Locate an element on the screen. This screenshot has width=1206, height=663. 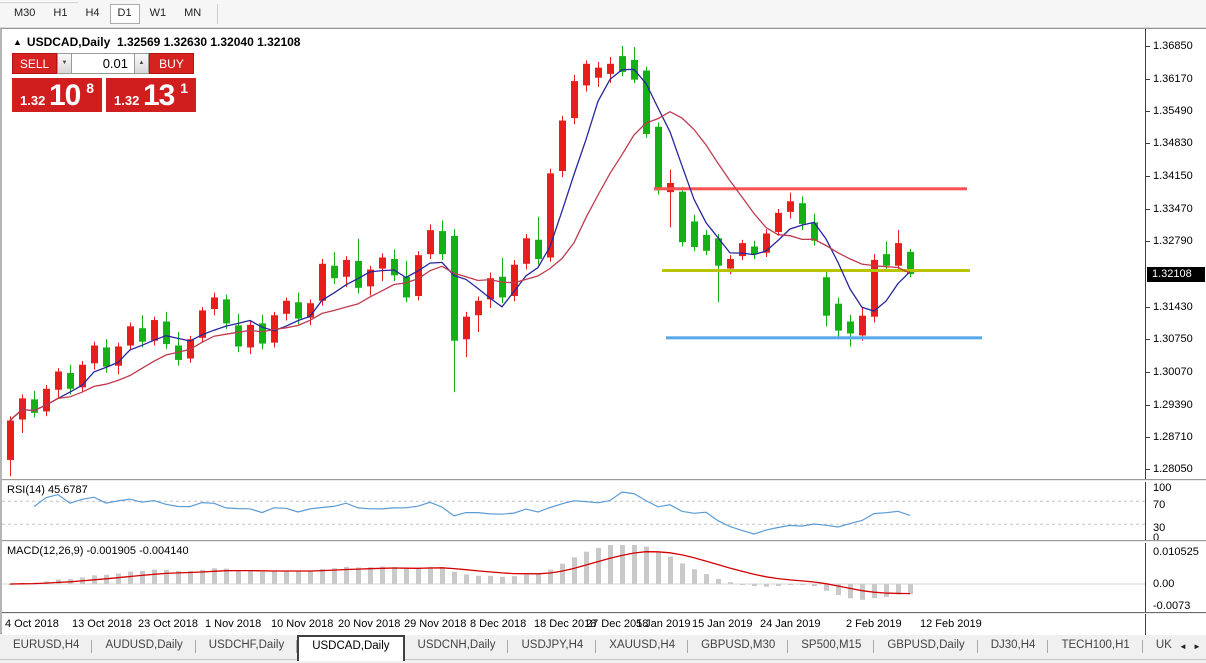
buy-price-box: 1.32 13 1 is located at coordinates (151, 95).